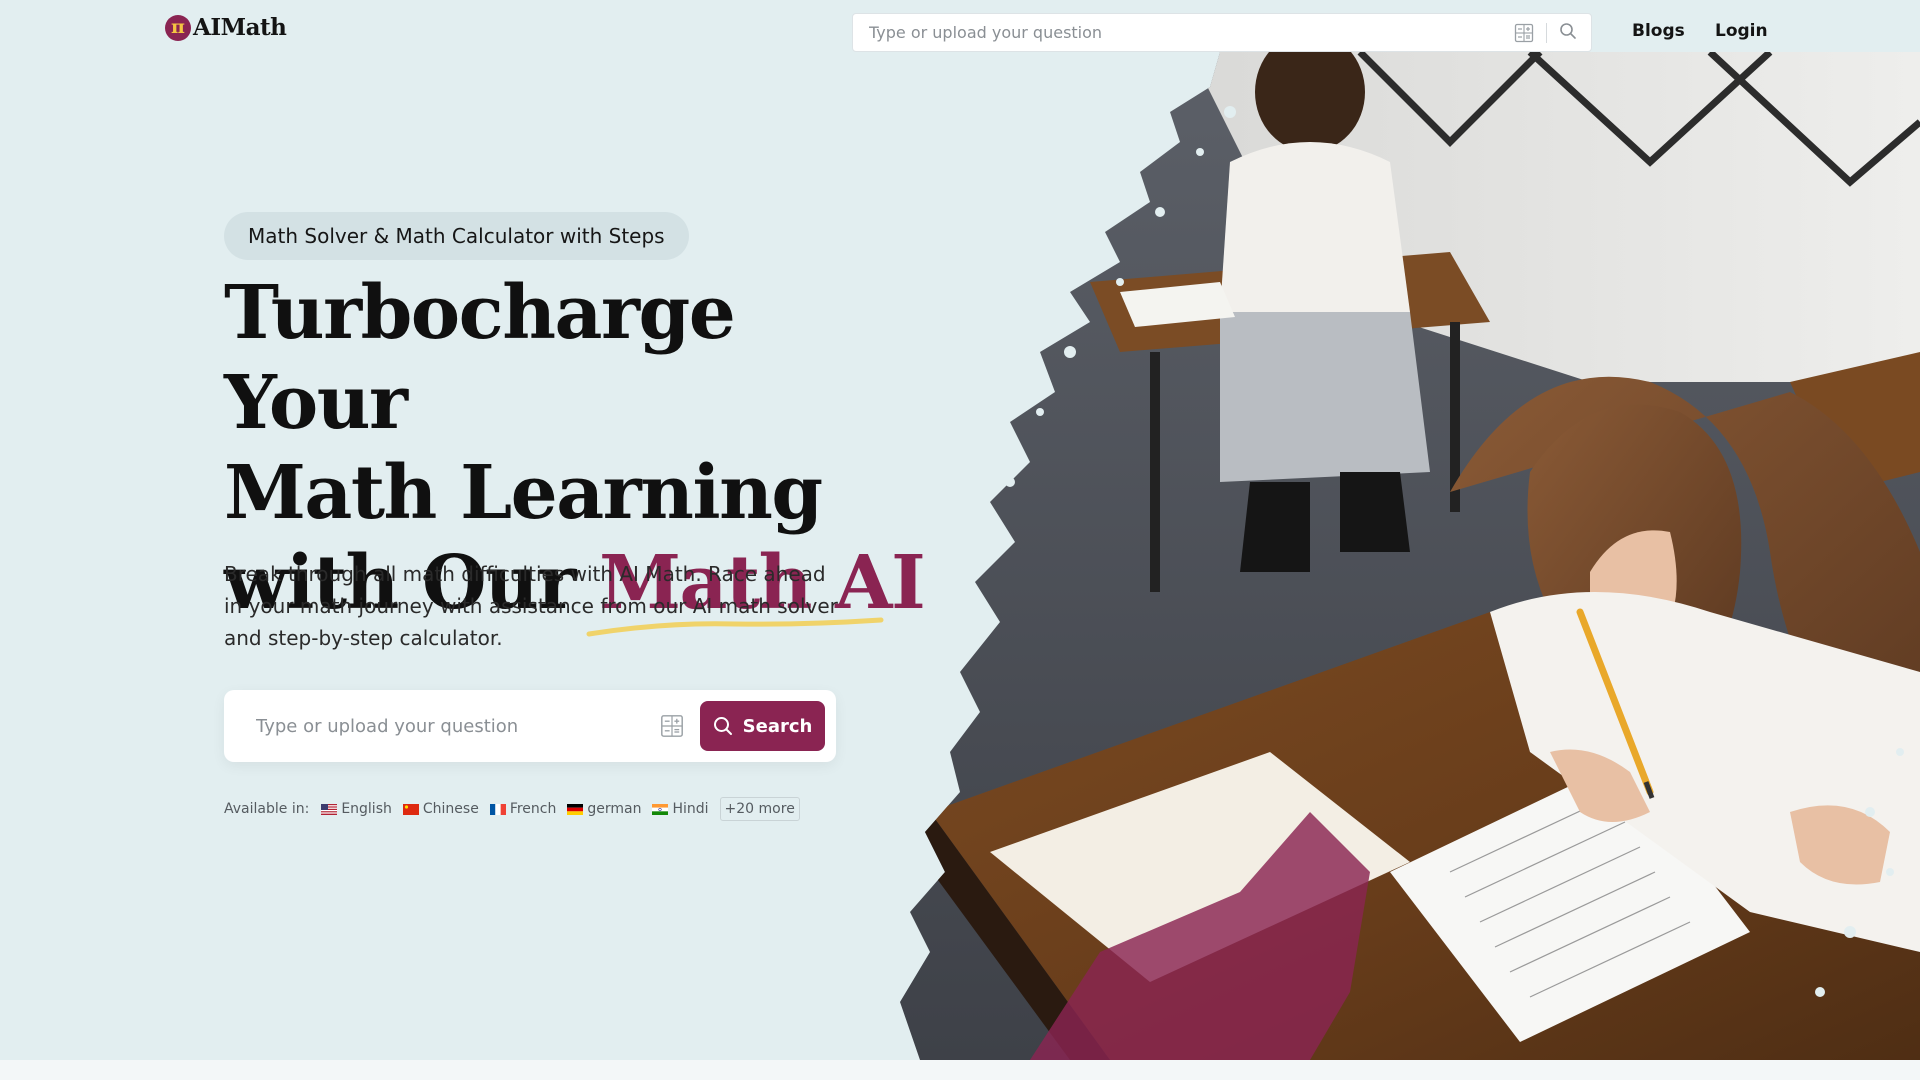 This screenshot has width=1920, height=1080. I want to click on available-label: Available in:, so click(267, 809).